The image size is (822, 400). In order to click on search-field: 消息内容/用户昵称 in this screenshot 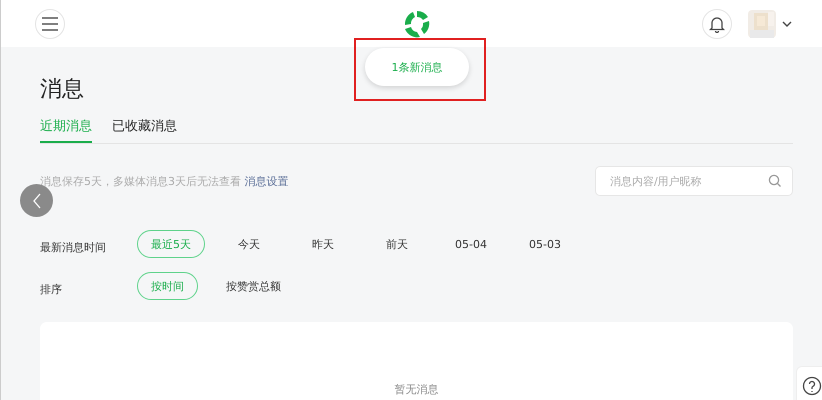, I will do `click(694, 181)`.